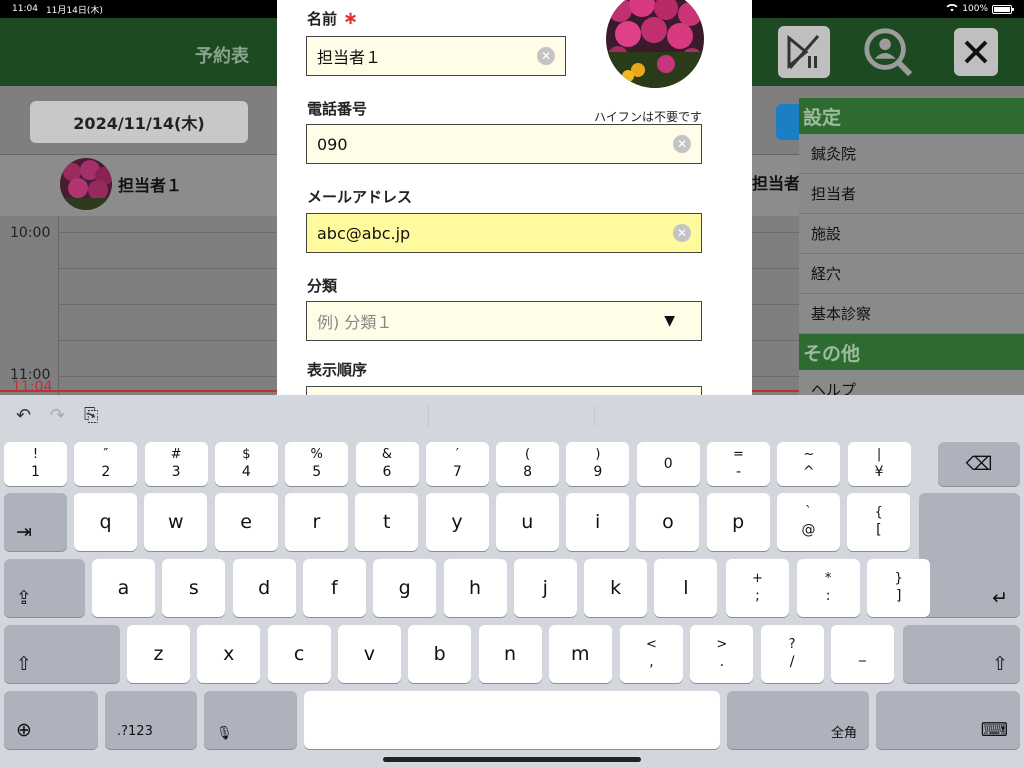  What do you see at coordinates (23, 415) in the screenshot?
I see `undo-icon: ↶` at bounding box center [23, 415].